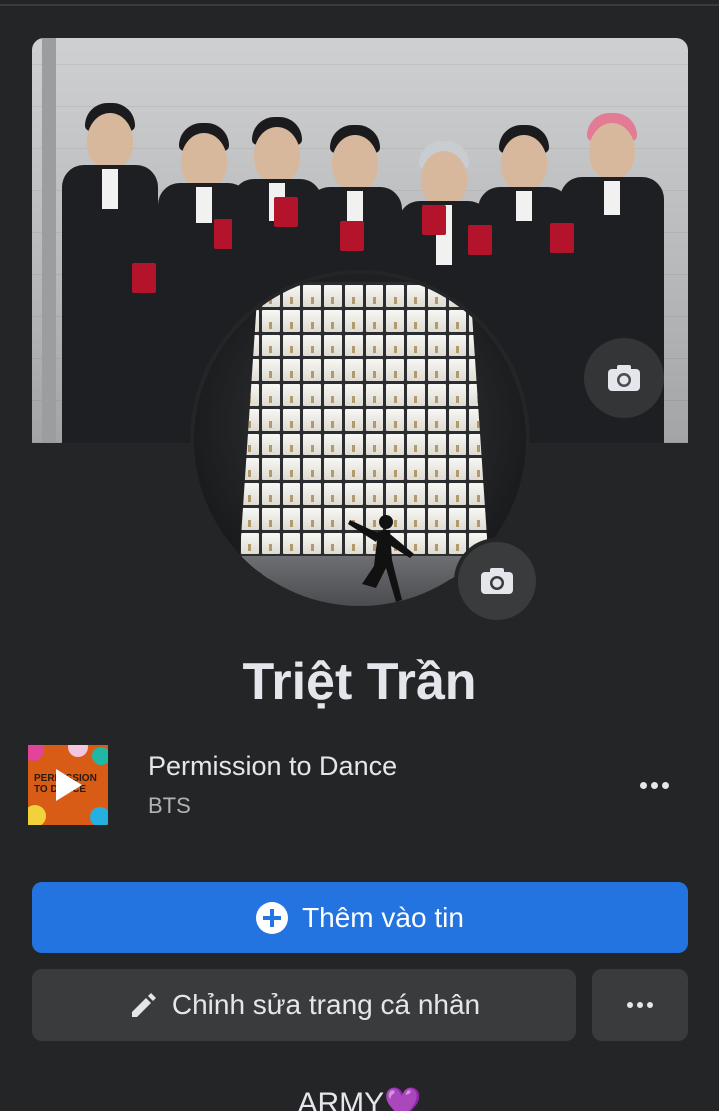 This screenshot has width=719, height=1111. What do you see at coordinates (169, 805) in the screenshot?
I see `song-artist: BTS` at bounding box center [169, 805].